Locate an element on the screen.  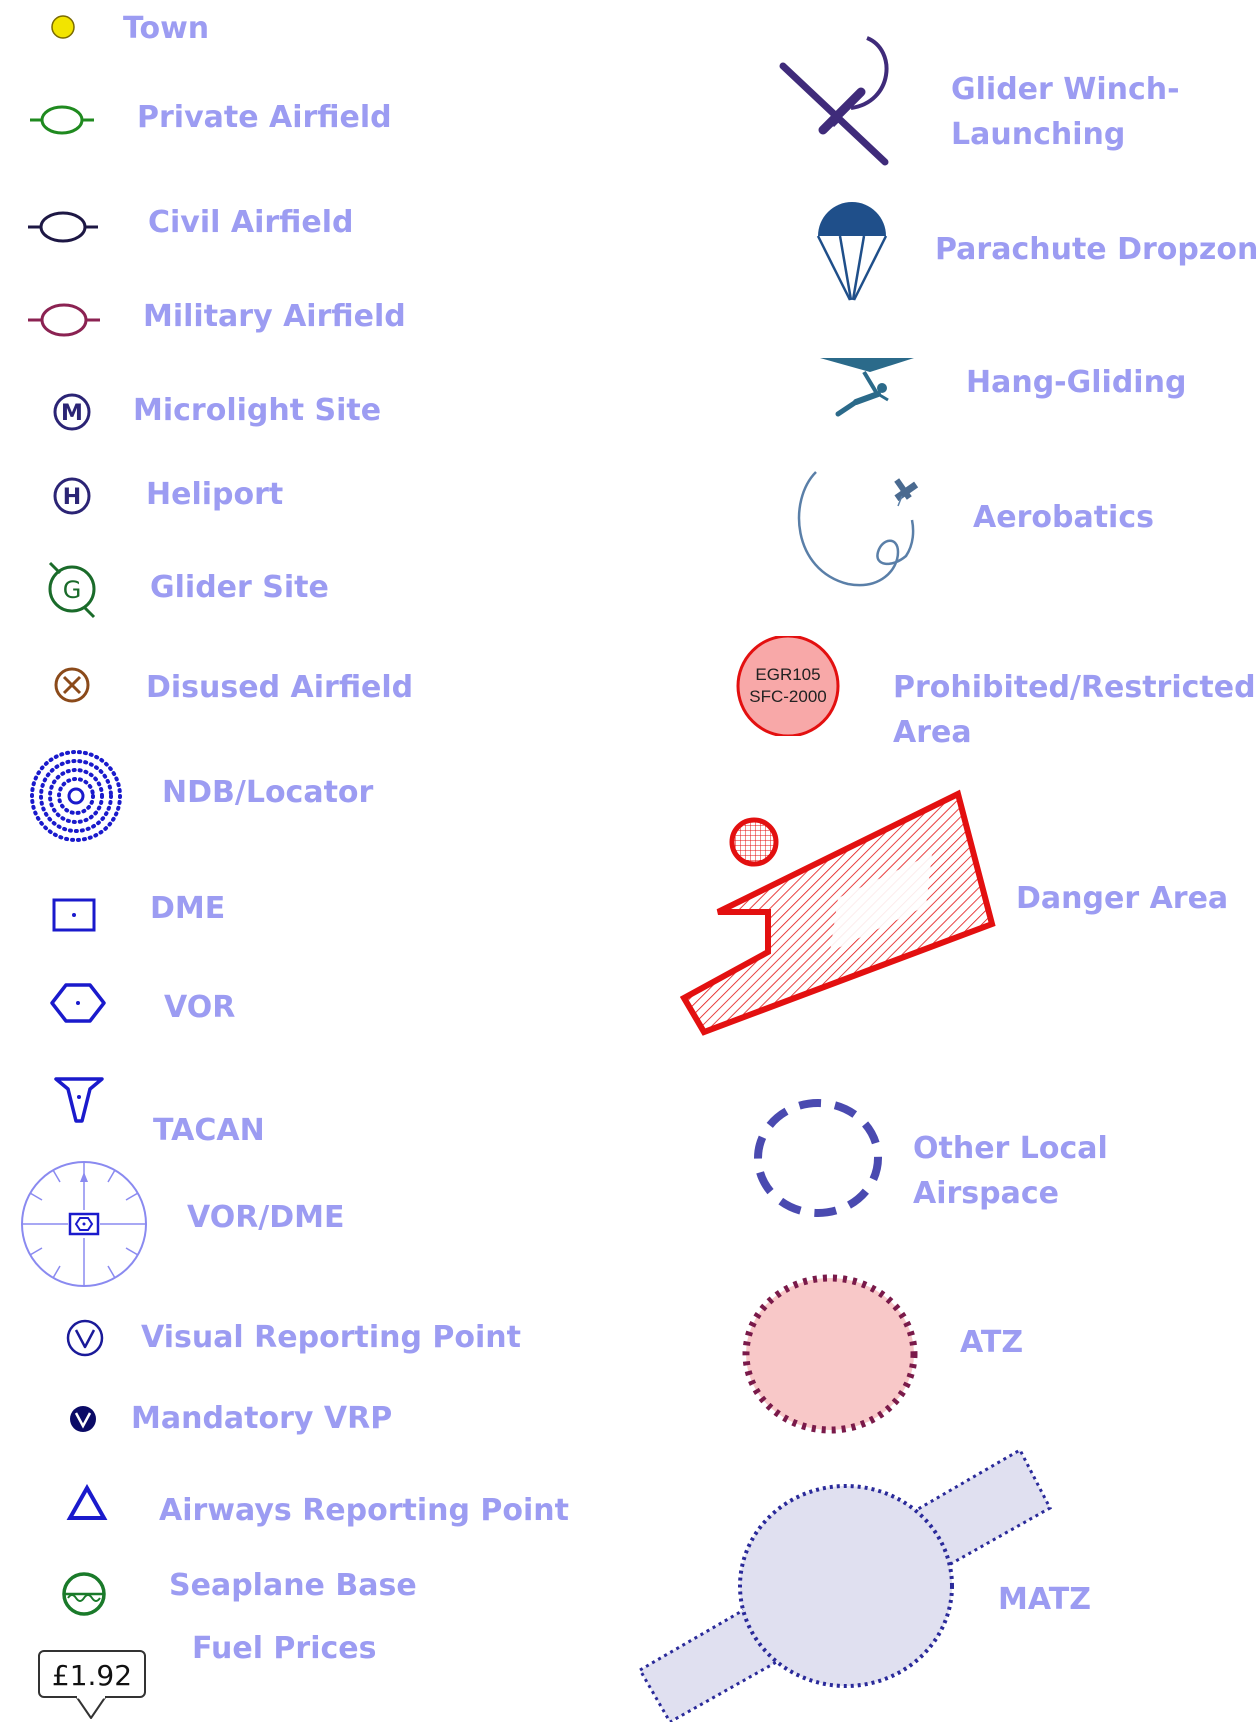
tacan-label: TACAN is located at coordinates (209, 1130).